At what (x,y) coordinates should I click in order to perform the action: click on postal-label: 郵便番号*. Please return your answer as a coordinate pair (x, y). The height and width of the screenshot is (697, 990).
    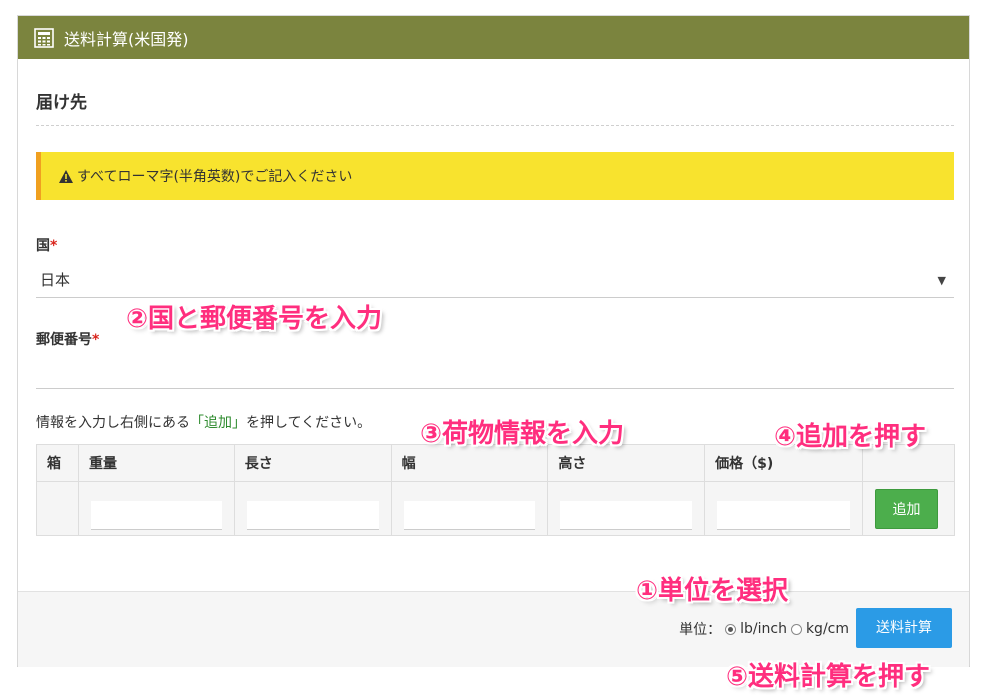
    Looking at the image, I should click on (67, 339).